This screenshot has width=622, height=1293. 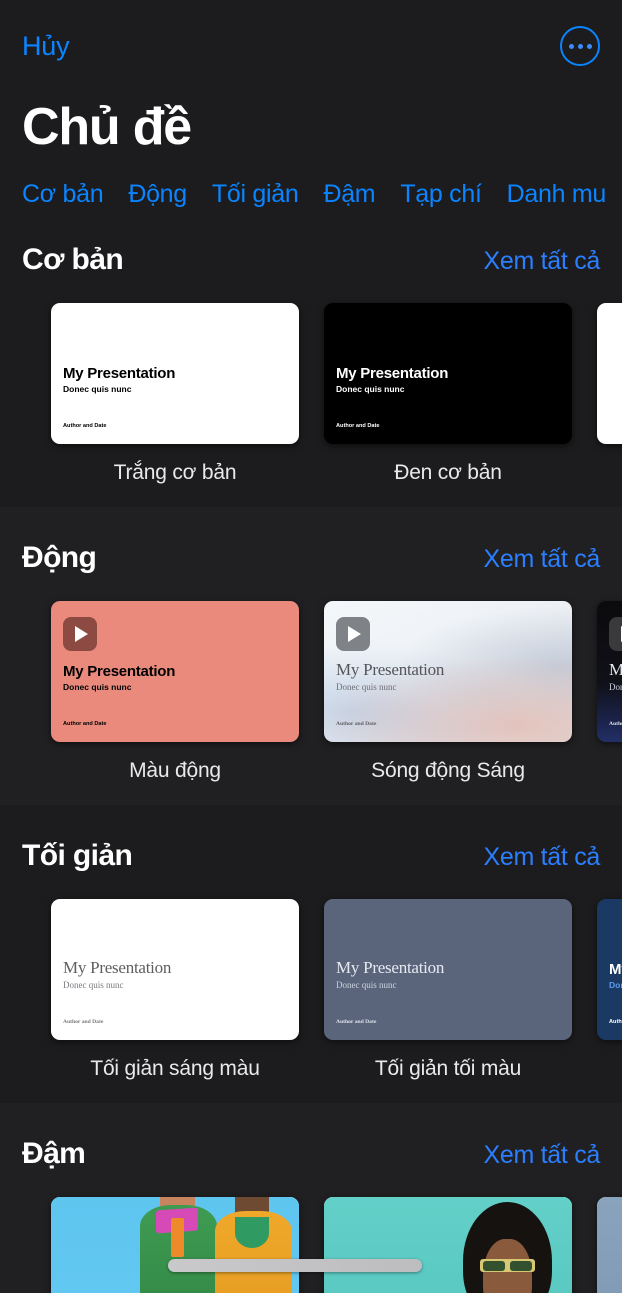 I want to click on theme-thumbnail: AUTHOR AND DATE MY PRESENTATION, so click(x=175, y=1244).